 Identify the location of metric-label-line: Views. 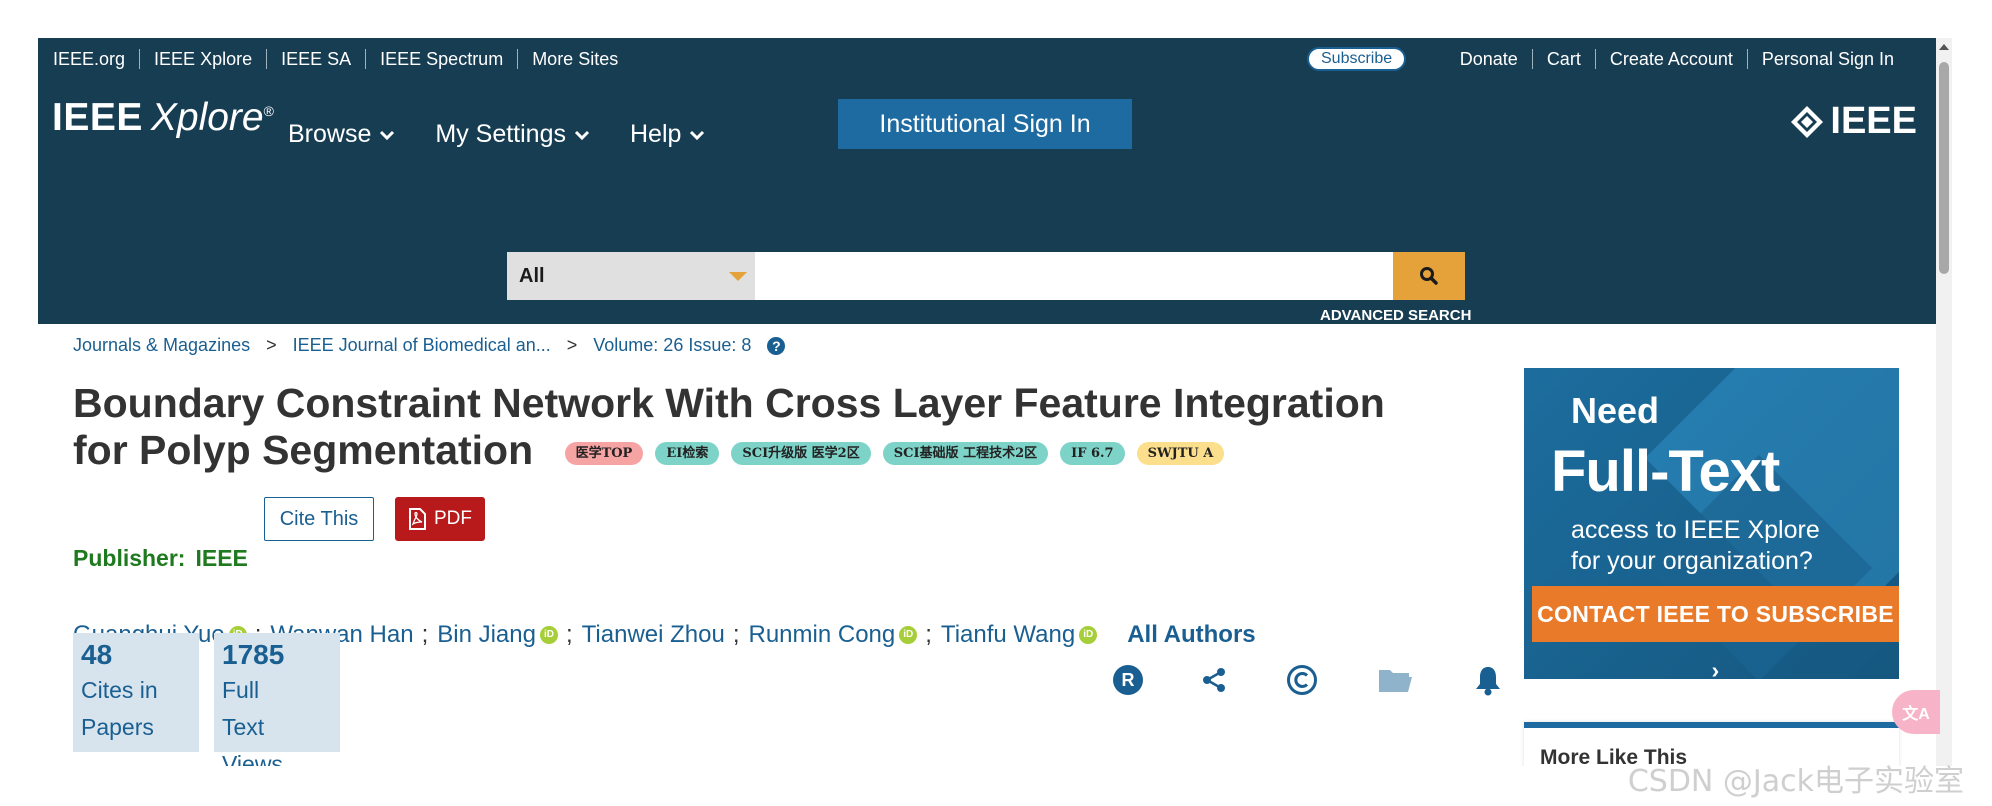
(252, 758).